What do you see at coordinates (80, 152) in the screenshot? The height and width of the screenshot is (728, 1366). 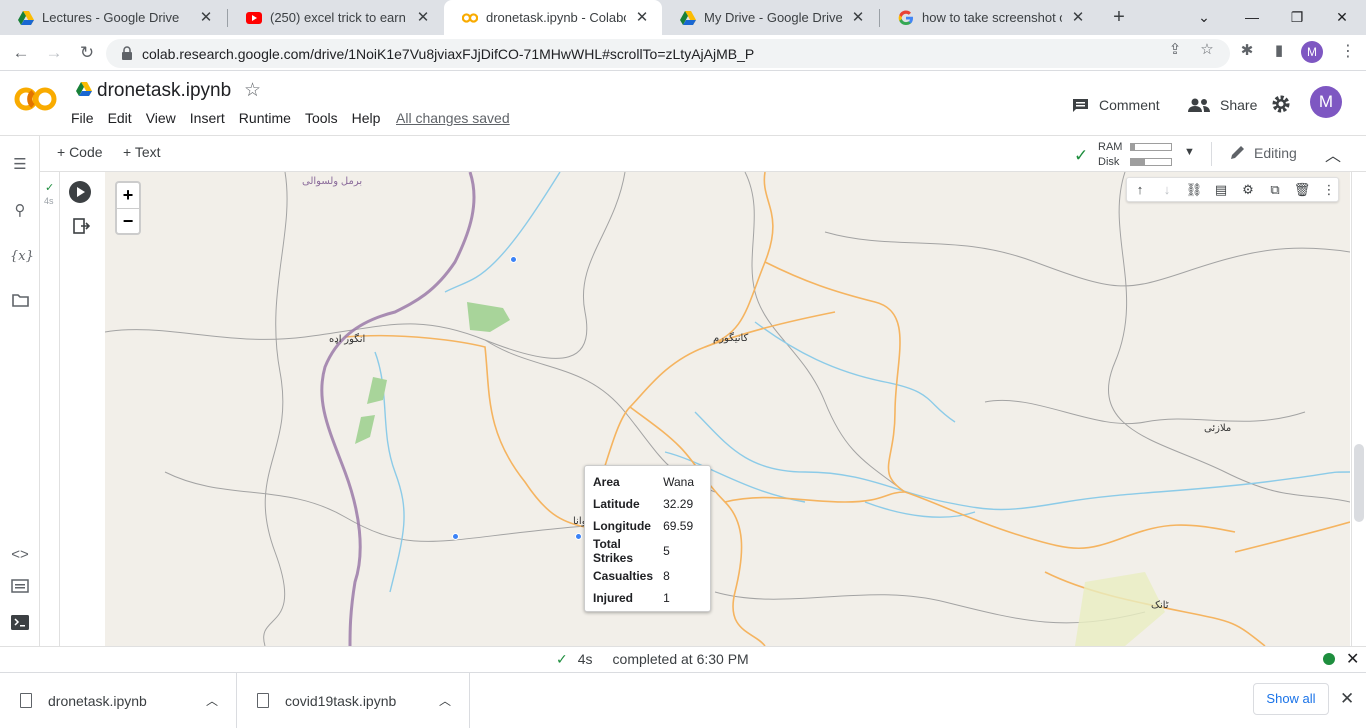 I see `add-code-button: + Code` at bounding box center [80, 152].